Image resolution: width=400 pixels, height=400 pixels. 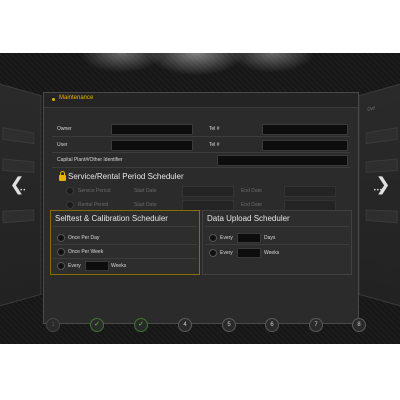 I want to click on service-period-label: Service Period, so click(x=94, y=191).